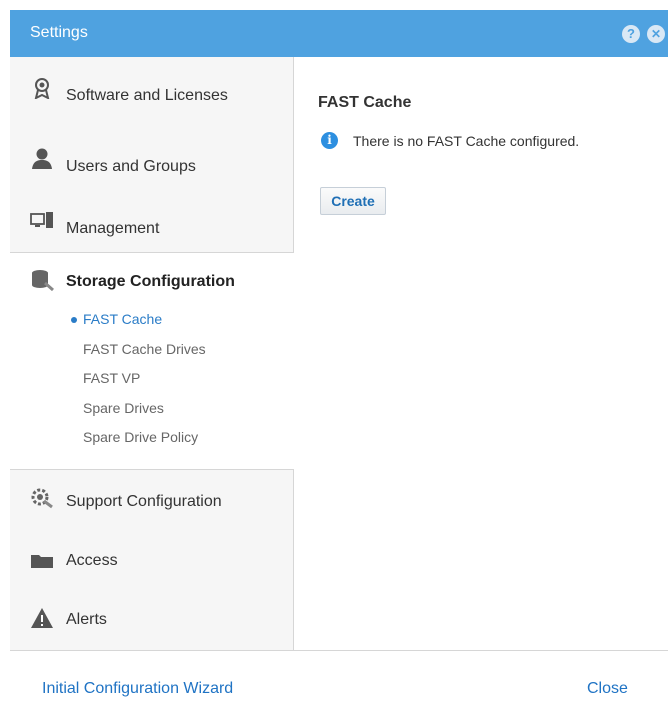 This screenshot has height=720, width=668. What do you see at coordinates (113, 228) in the screenshot?
I see `sidebar-item-label: Management` at bounding box center [113, 228].